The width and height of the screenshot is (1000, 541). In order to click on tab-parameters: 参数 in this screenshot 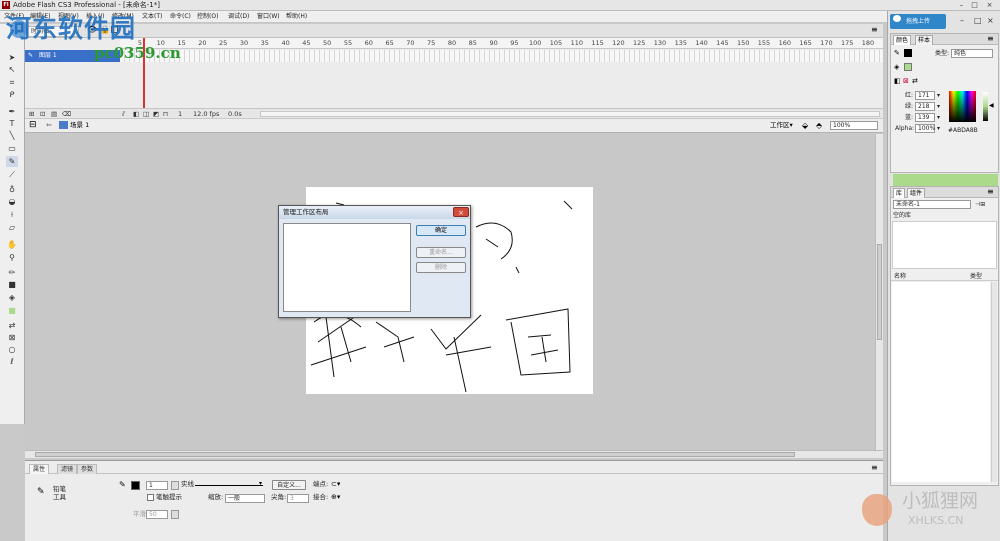, I will do `click(87, 469)`.